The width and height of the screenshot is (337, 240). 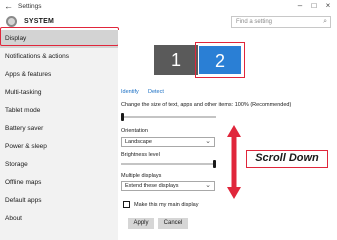 I want to click on gear-icon, so click(x=11, y=21).